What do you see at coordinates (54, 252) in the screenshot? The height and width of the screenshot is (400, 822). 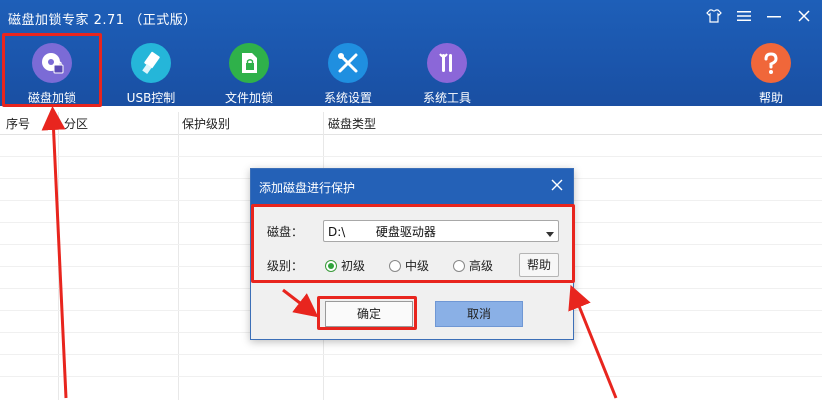 I see `arrow-to-disk-lock` at bounding box center [54, 252].